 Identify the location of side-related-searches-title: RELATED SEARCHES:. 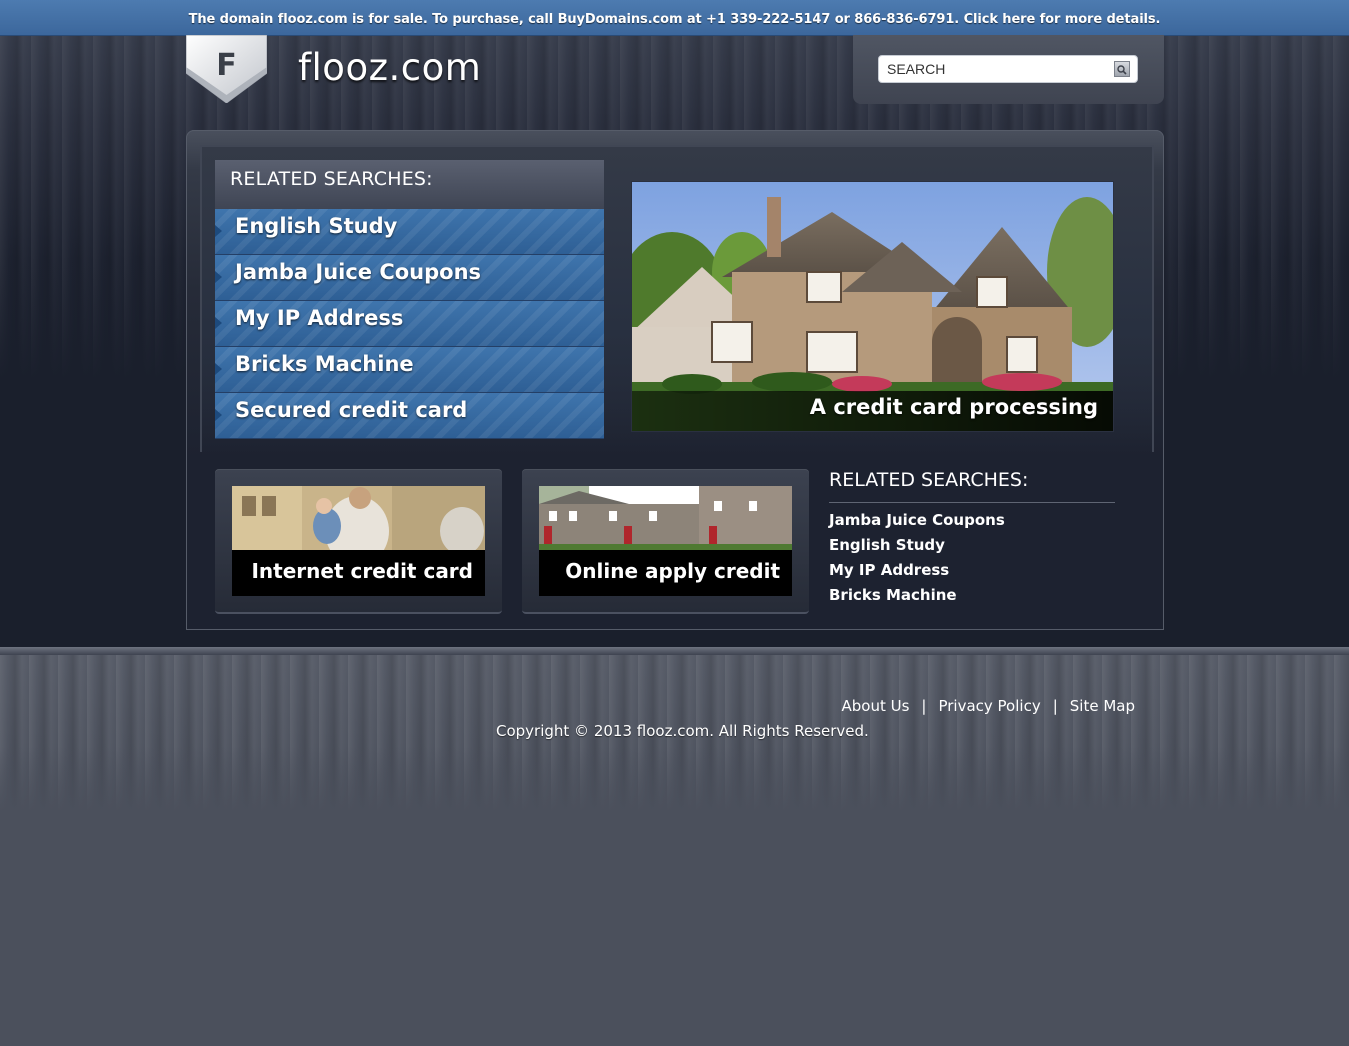
(929, 480).